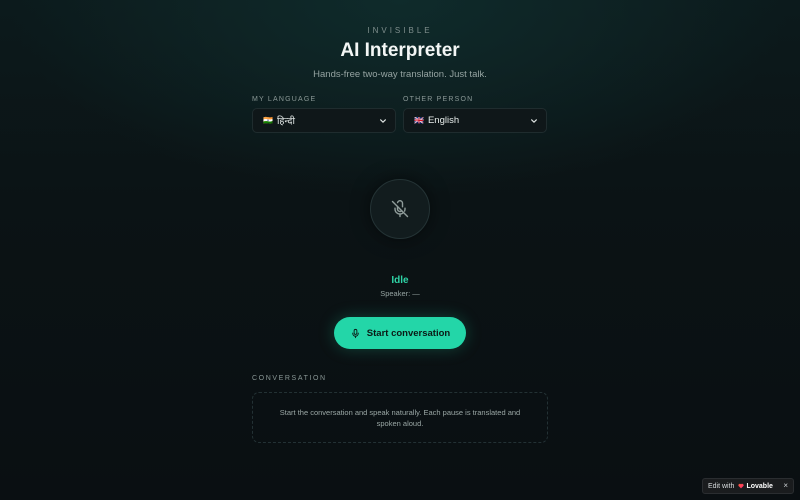 The image size is (800, 500). Describe the element at coordinates (759, 486) in the screenshot. I see `badge-brand: Lovable` at that location.